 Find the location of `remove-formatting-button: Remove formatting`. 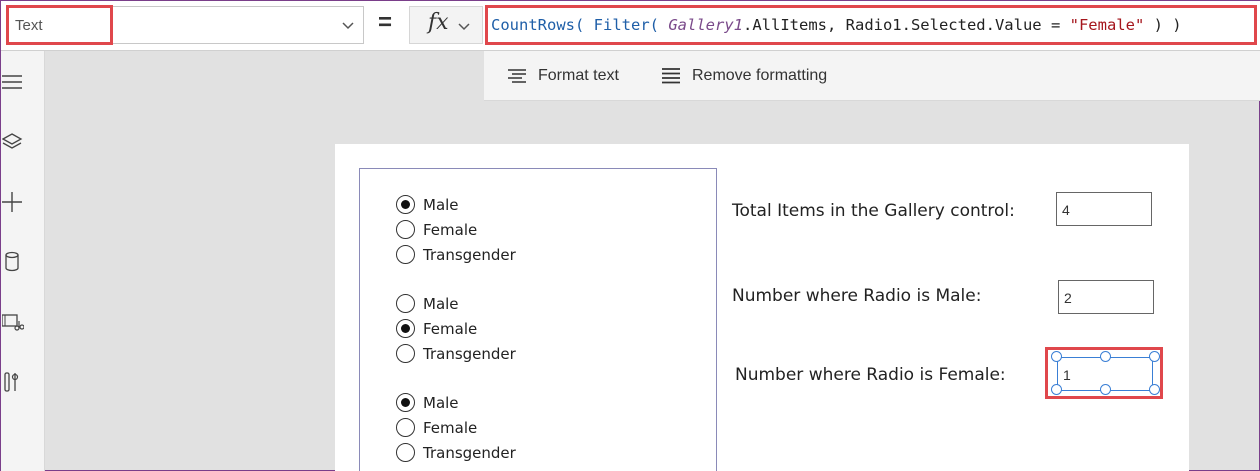

remove-formatting-button: Remove formatting is located at coordinates (743, 76).